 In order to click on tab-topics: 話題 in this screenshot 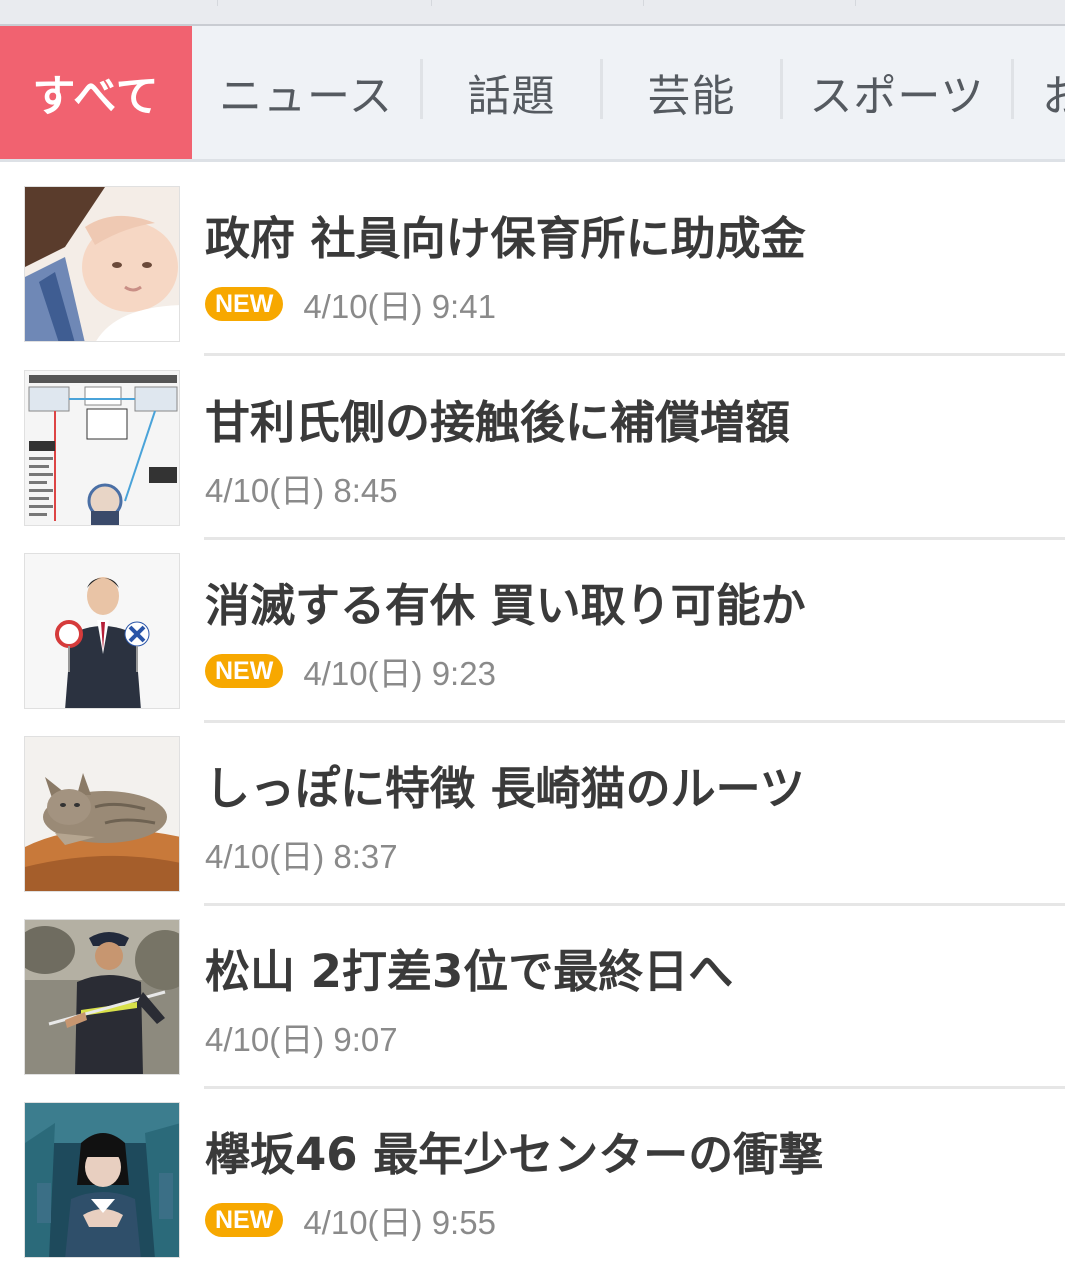, I will do `click(511, 92)`.